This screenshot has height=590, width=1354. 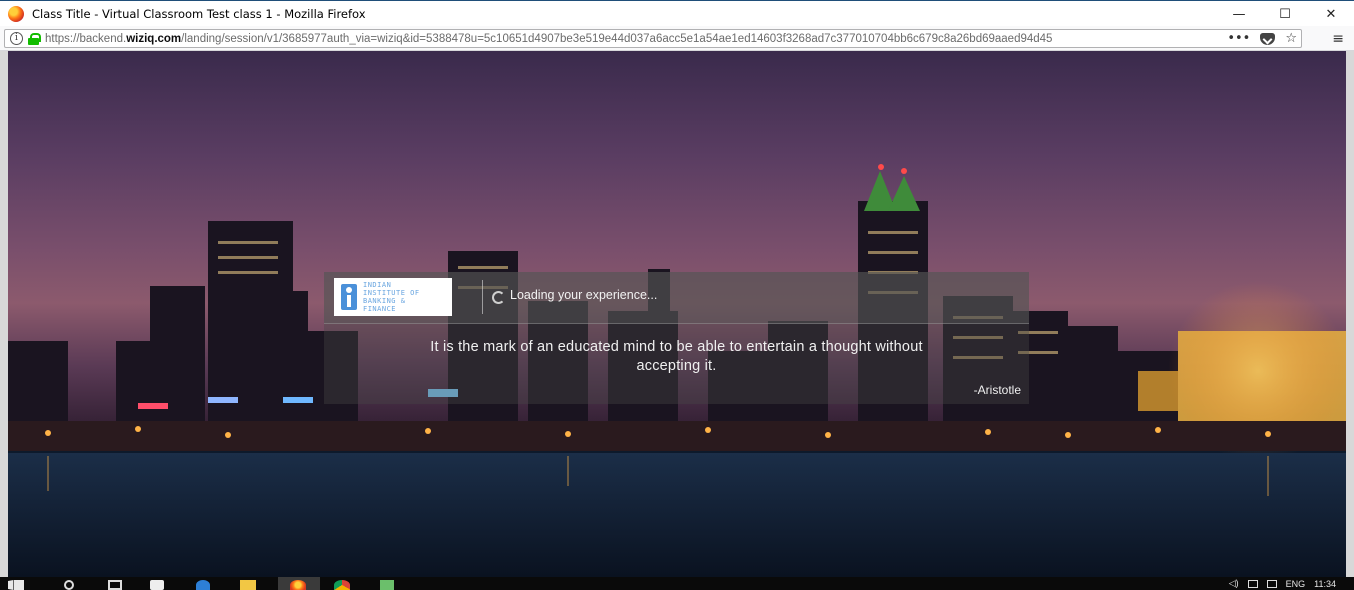 I want to click on window-controls: — ☐ ✕, so click(x=1285, y=14).